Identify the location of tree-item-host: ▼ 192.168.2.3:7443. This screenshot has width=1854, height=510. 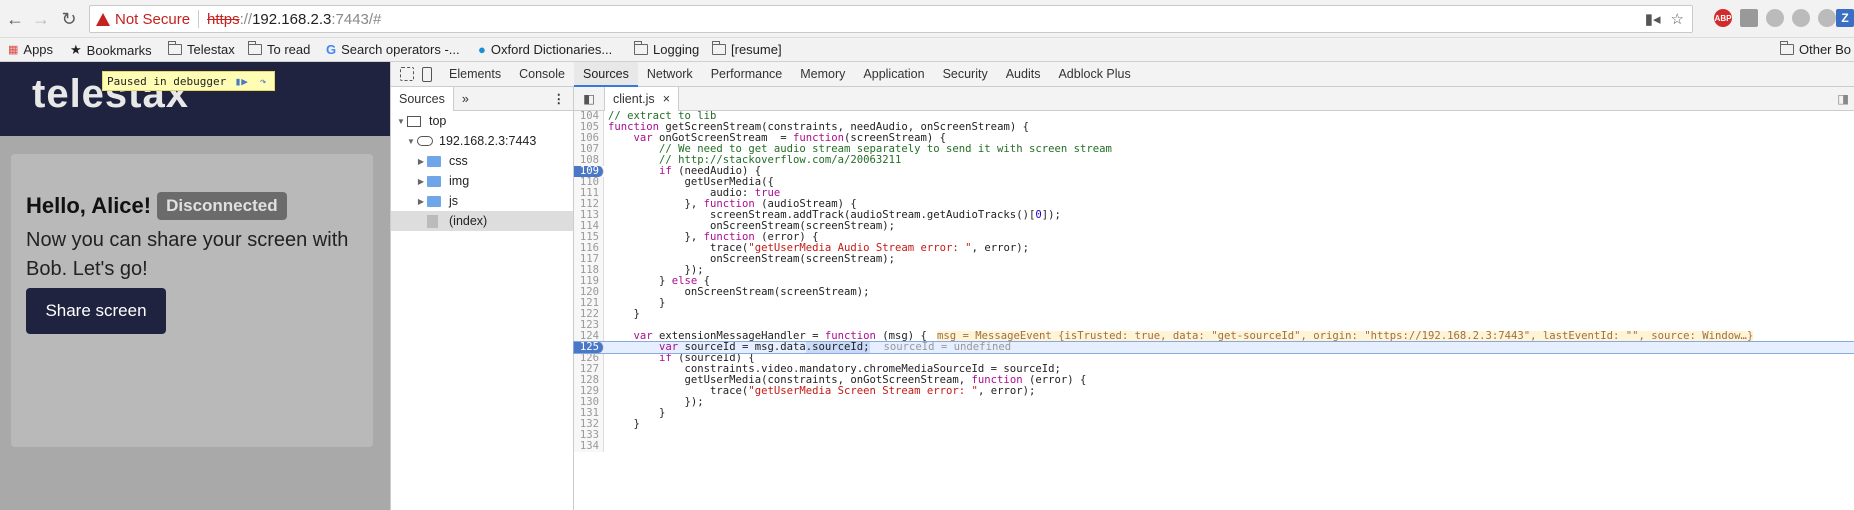
(482, 141).